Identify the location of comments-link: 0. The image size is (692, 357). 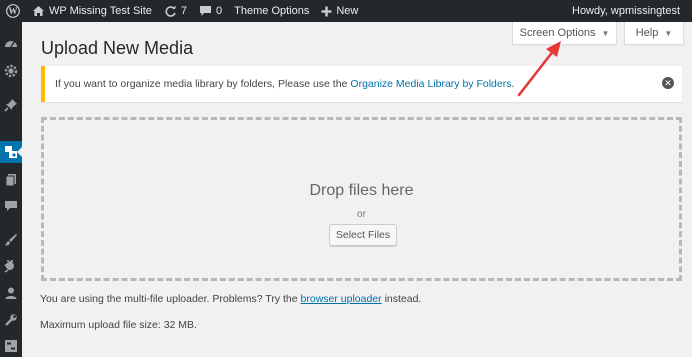
(210, 11).